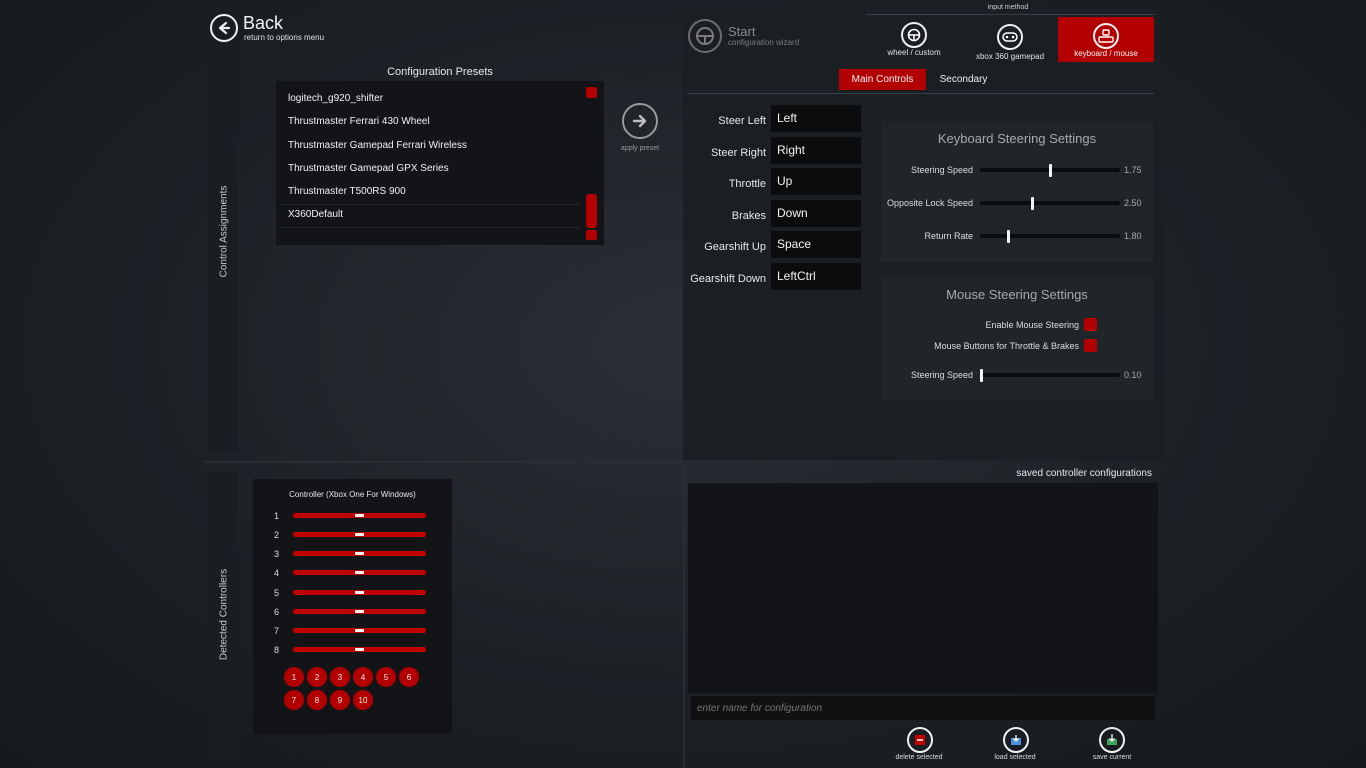  What do you see at coordinates (920, 93) in the screenshot?
I see `tabs-divider` at bounding box center [920, 93].